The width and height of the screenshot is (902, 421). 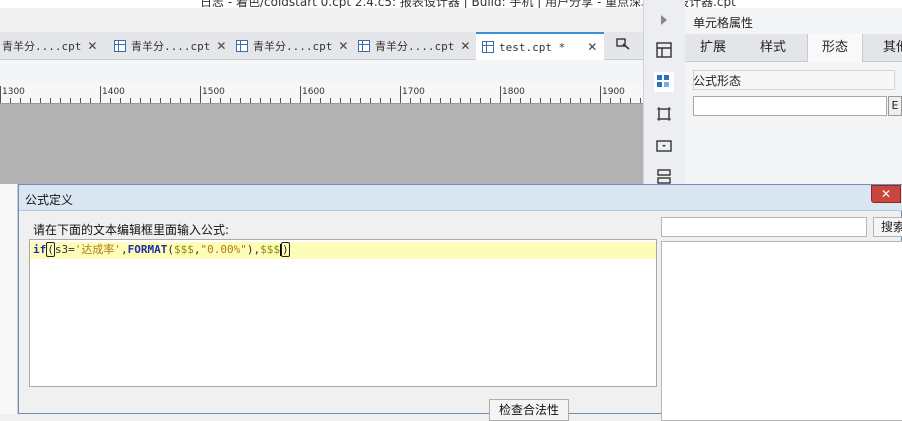 What do you see at coordinates (213, 92) in the screenshot?
I see `ruler-label: 1500` at bounding box center [213, 92].